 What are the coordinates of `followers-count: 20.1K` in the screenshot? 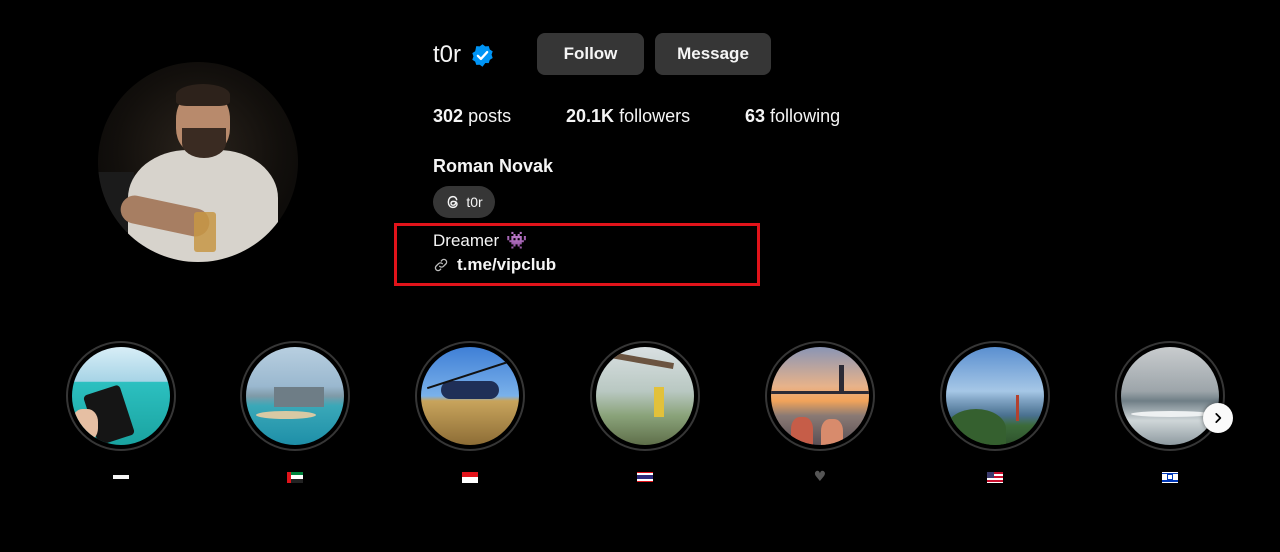 It's located at (590, 116).